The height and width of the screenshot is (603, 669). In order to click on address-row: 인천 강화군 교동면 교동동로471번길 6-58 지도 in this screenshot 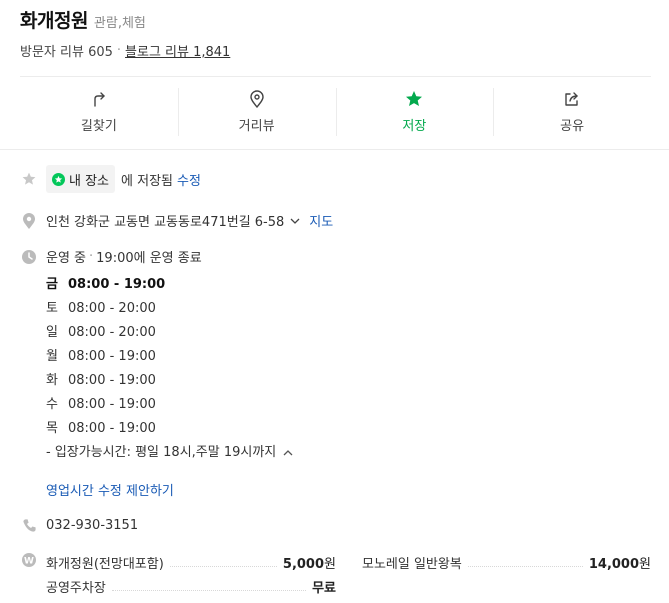, I will do `click(176, 220)`.